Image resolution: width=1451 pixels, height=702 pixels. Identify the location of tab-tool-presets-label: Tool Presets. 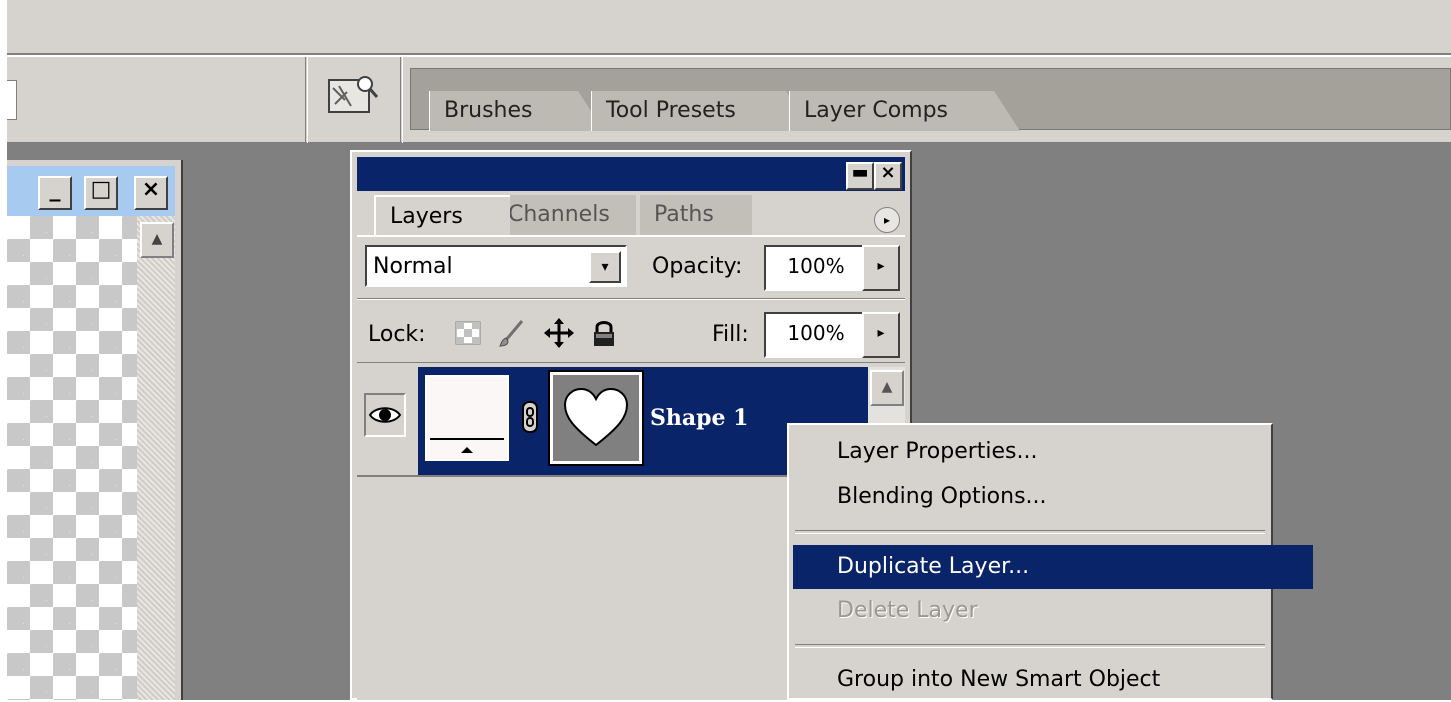
(671, 110).